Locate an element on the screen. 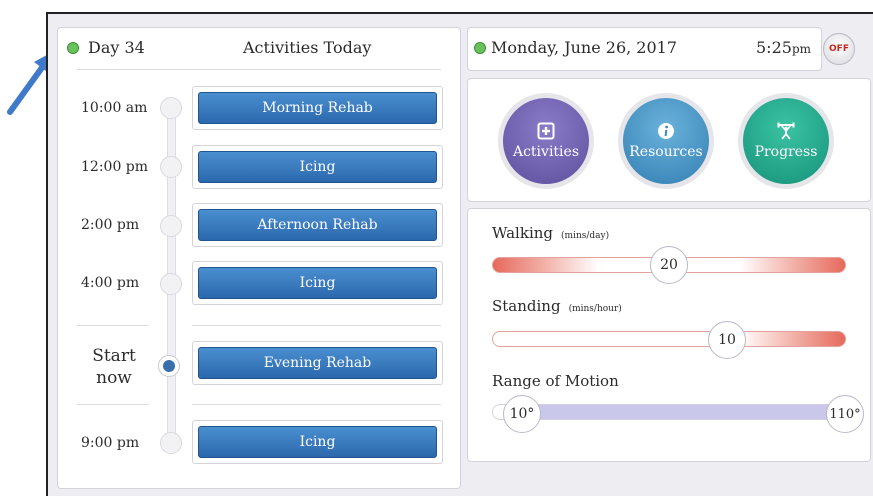 The height and width of the screenshot is (496, 873). standing-slider-knob: 10 is located at coordinates (727, 340).